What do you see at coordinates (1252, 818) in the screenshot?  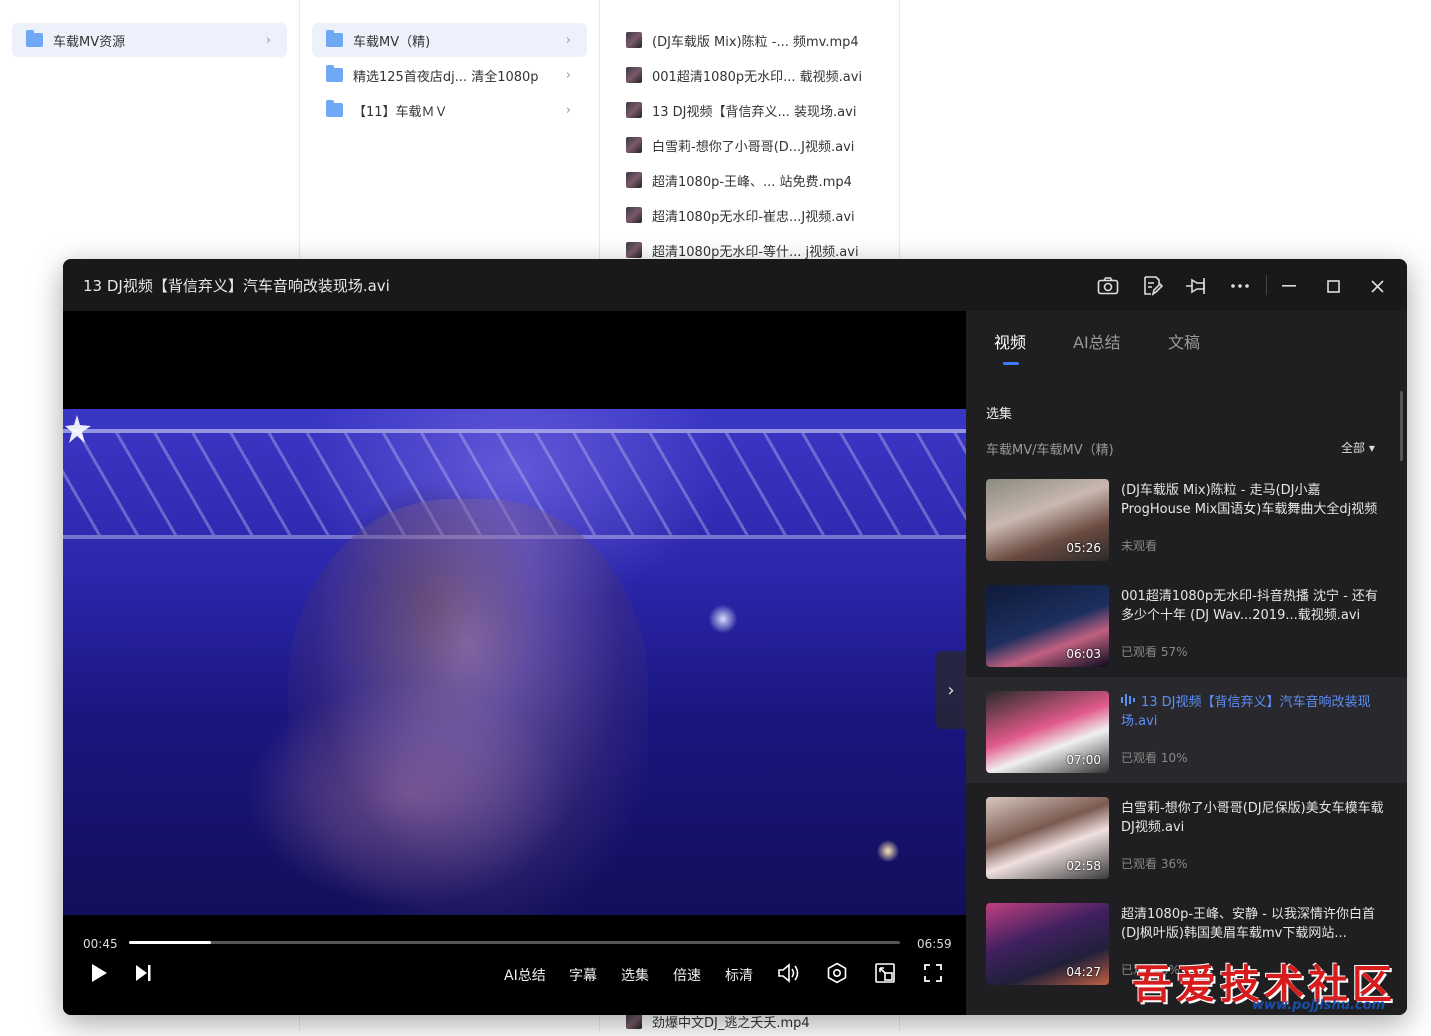 I see `item-title: 白雪莉-想你了小哥哥(DJ尼保版)美女车模车载DJ视频.avi` at bounding box center [1252, 818].